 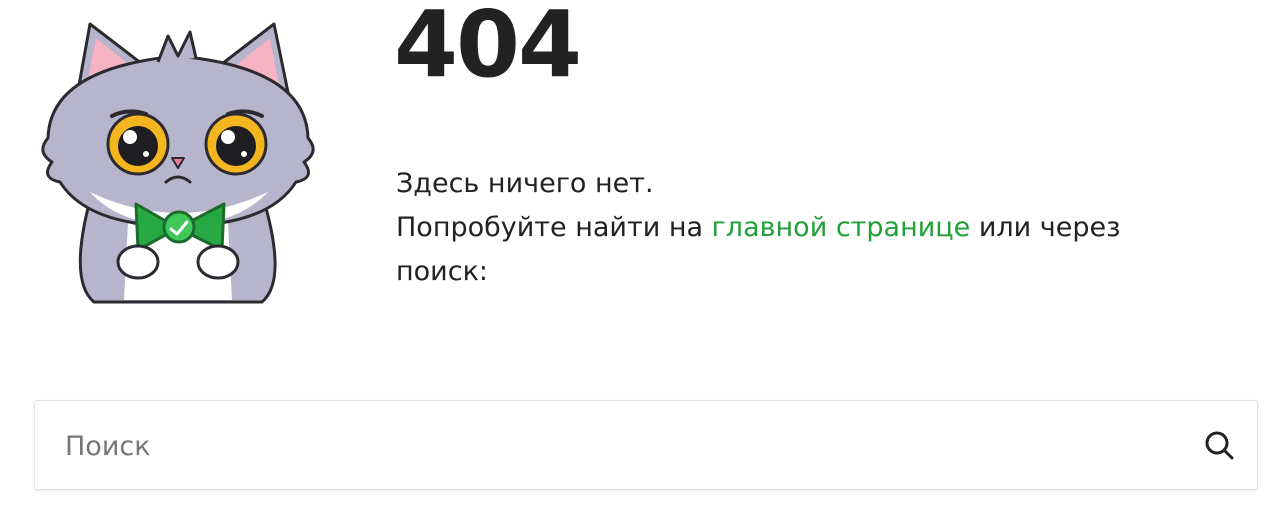 I want to click on cat-eye-right, so click(x=236, y=142).